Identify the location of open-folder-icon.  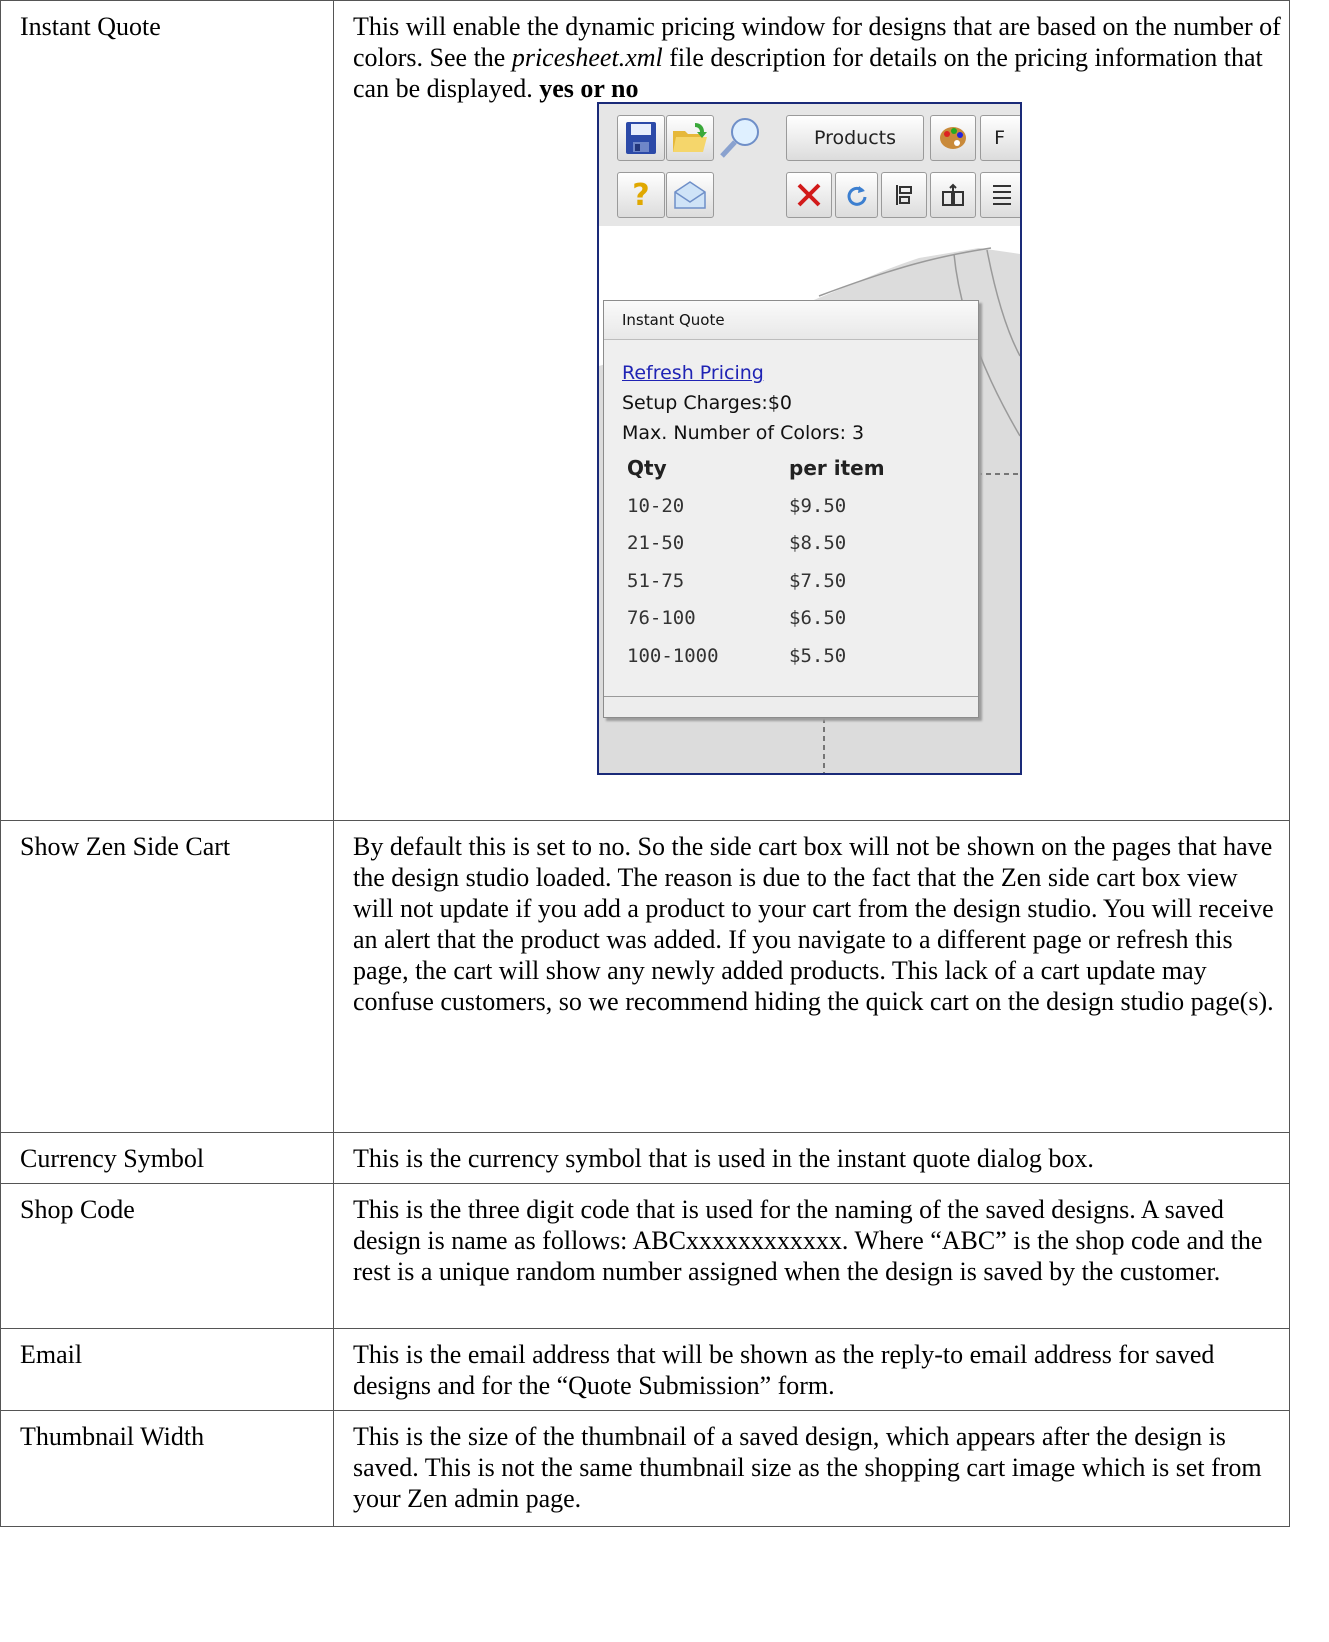
(690, 138).